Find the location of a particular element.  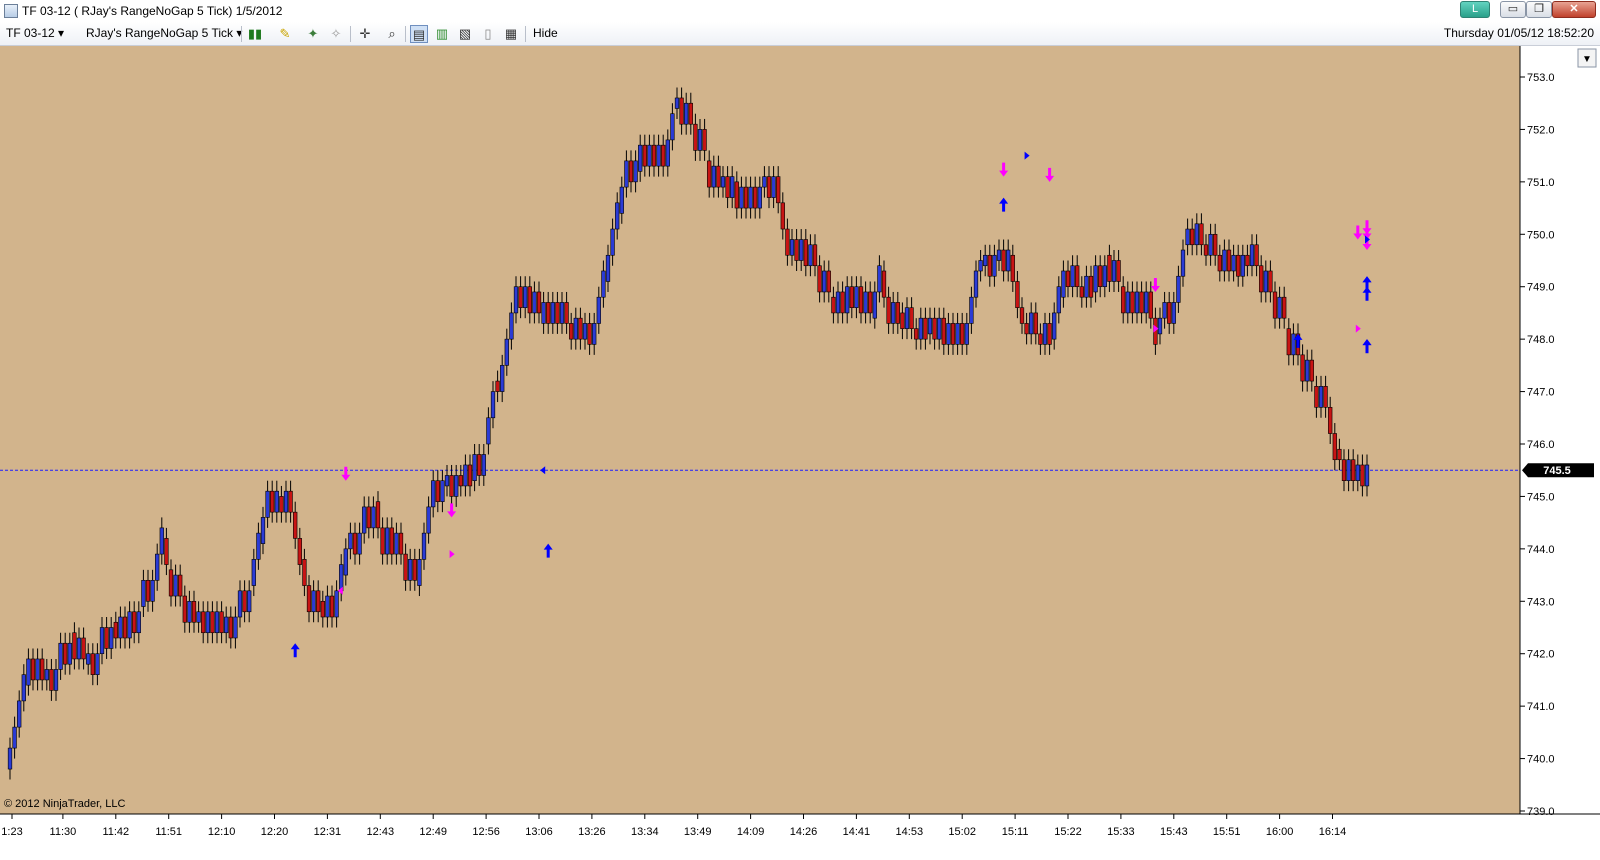

instrument-selector: TF 03-12 ▾ is located at coordinates (35, 33).